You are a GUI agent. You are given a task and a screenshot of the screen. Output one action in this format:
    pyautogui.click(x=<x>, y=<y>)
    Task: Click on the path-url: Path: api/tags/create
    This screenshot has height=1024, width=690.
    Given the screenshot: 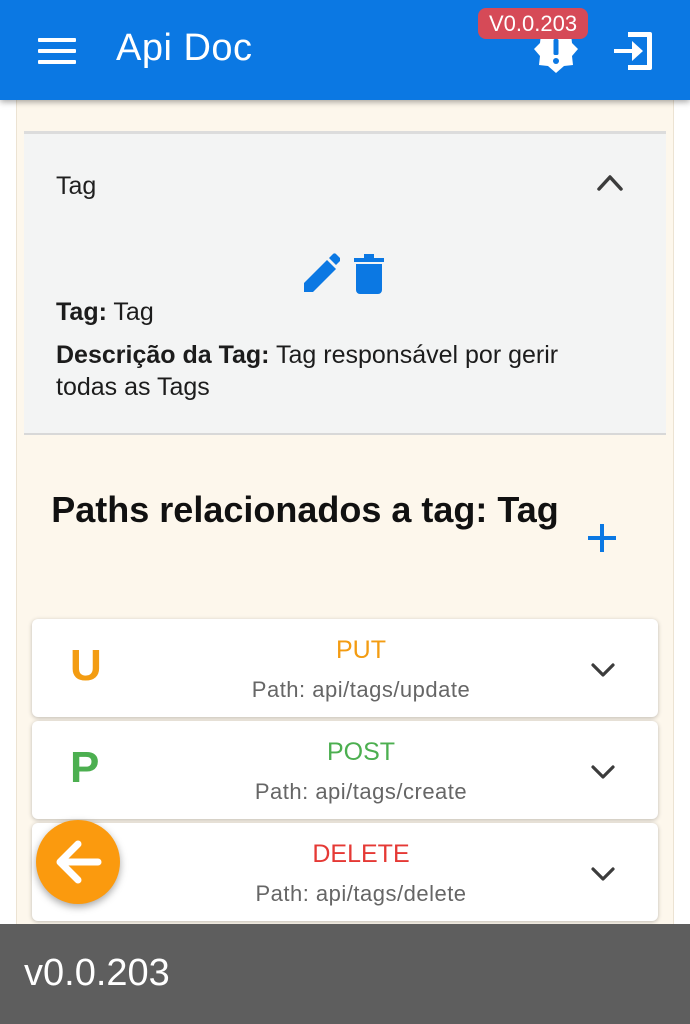 What is the action you would take?
    pyautogui.click(x=361, y=791)
    